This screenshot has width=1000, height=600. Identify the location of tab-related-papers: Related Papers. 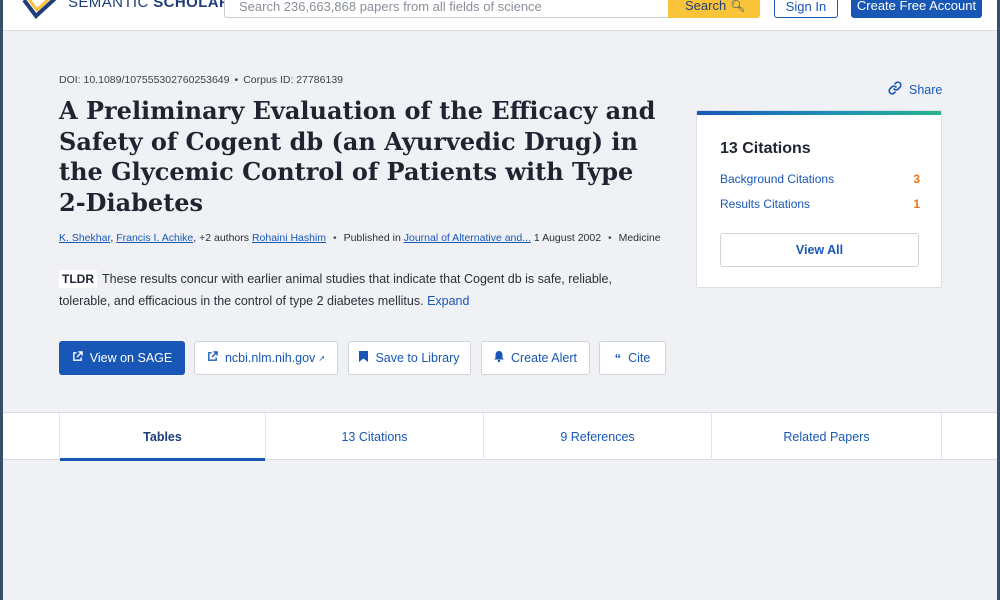
(827, 436).